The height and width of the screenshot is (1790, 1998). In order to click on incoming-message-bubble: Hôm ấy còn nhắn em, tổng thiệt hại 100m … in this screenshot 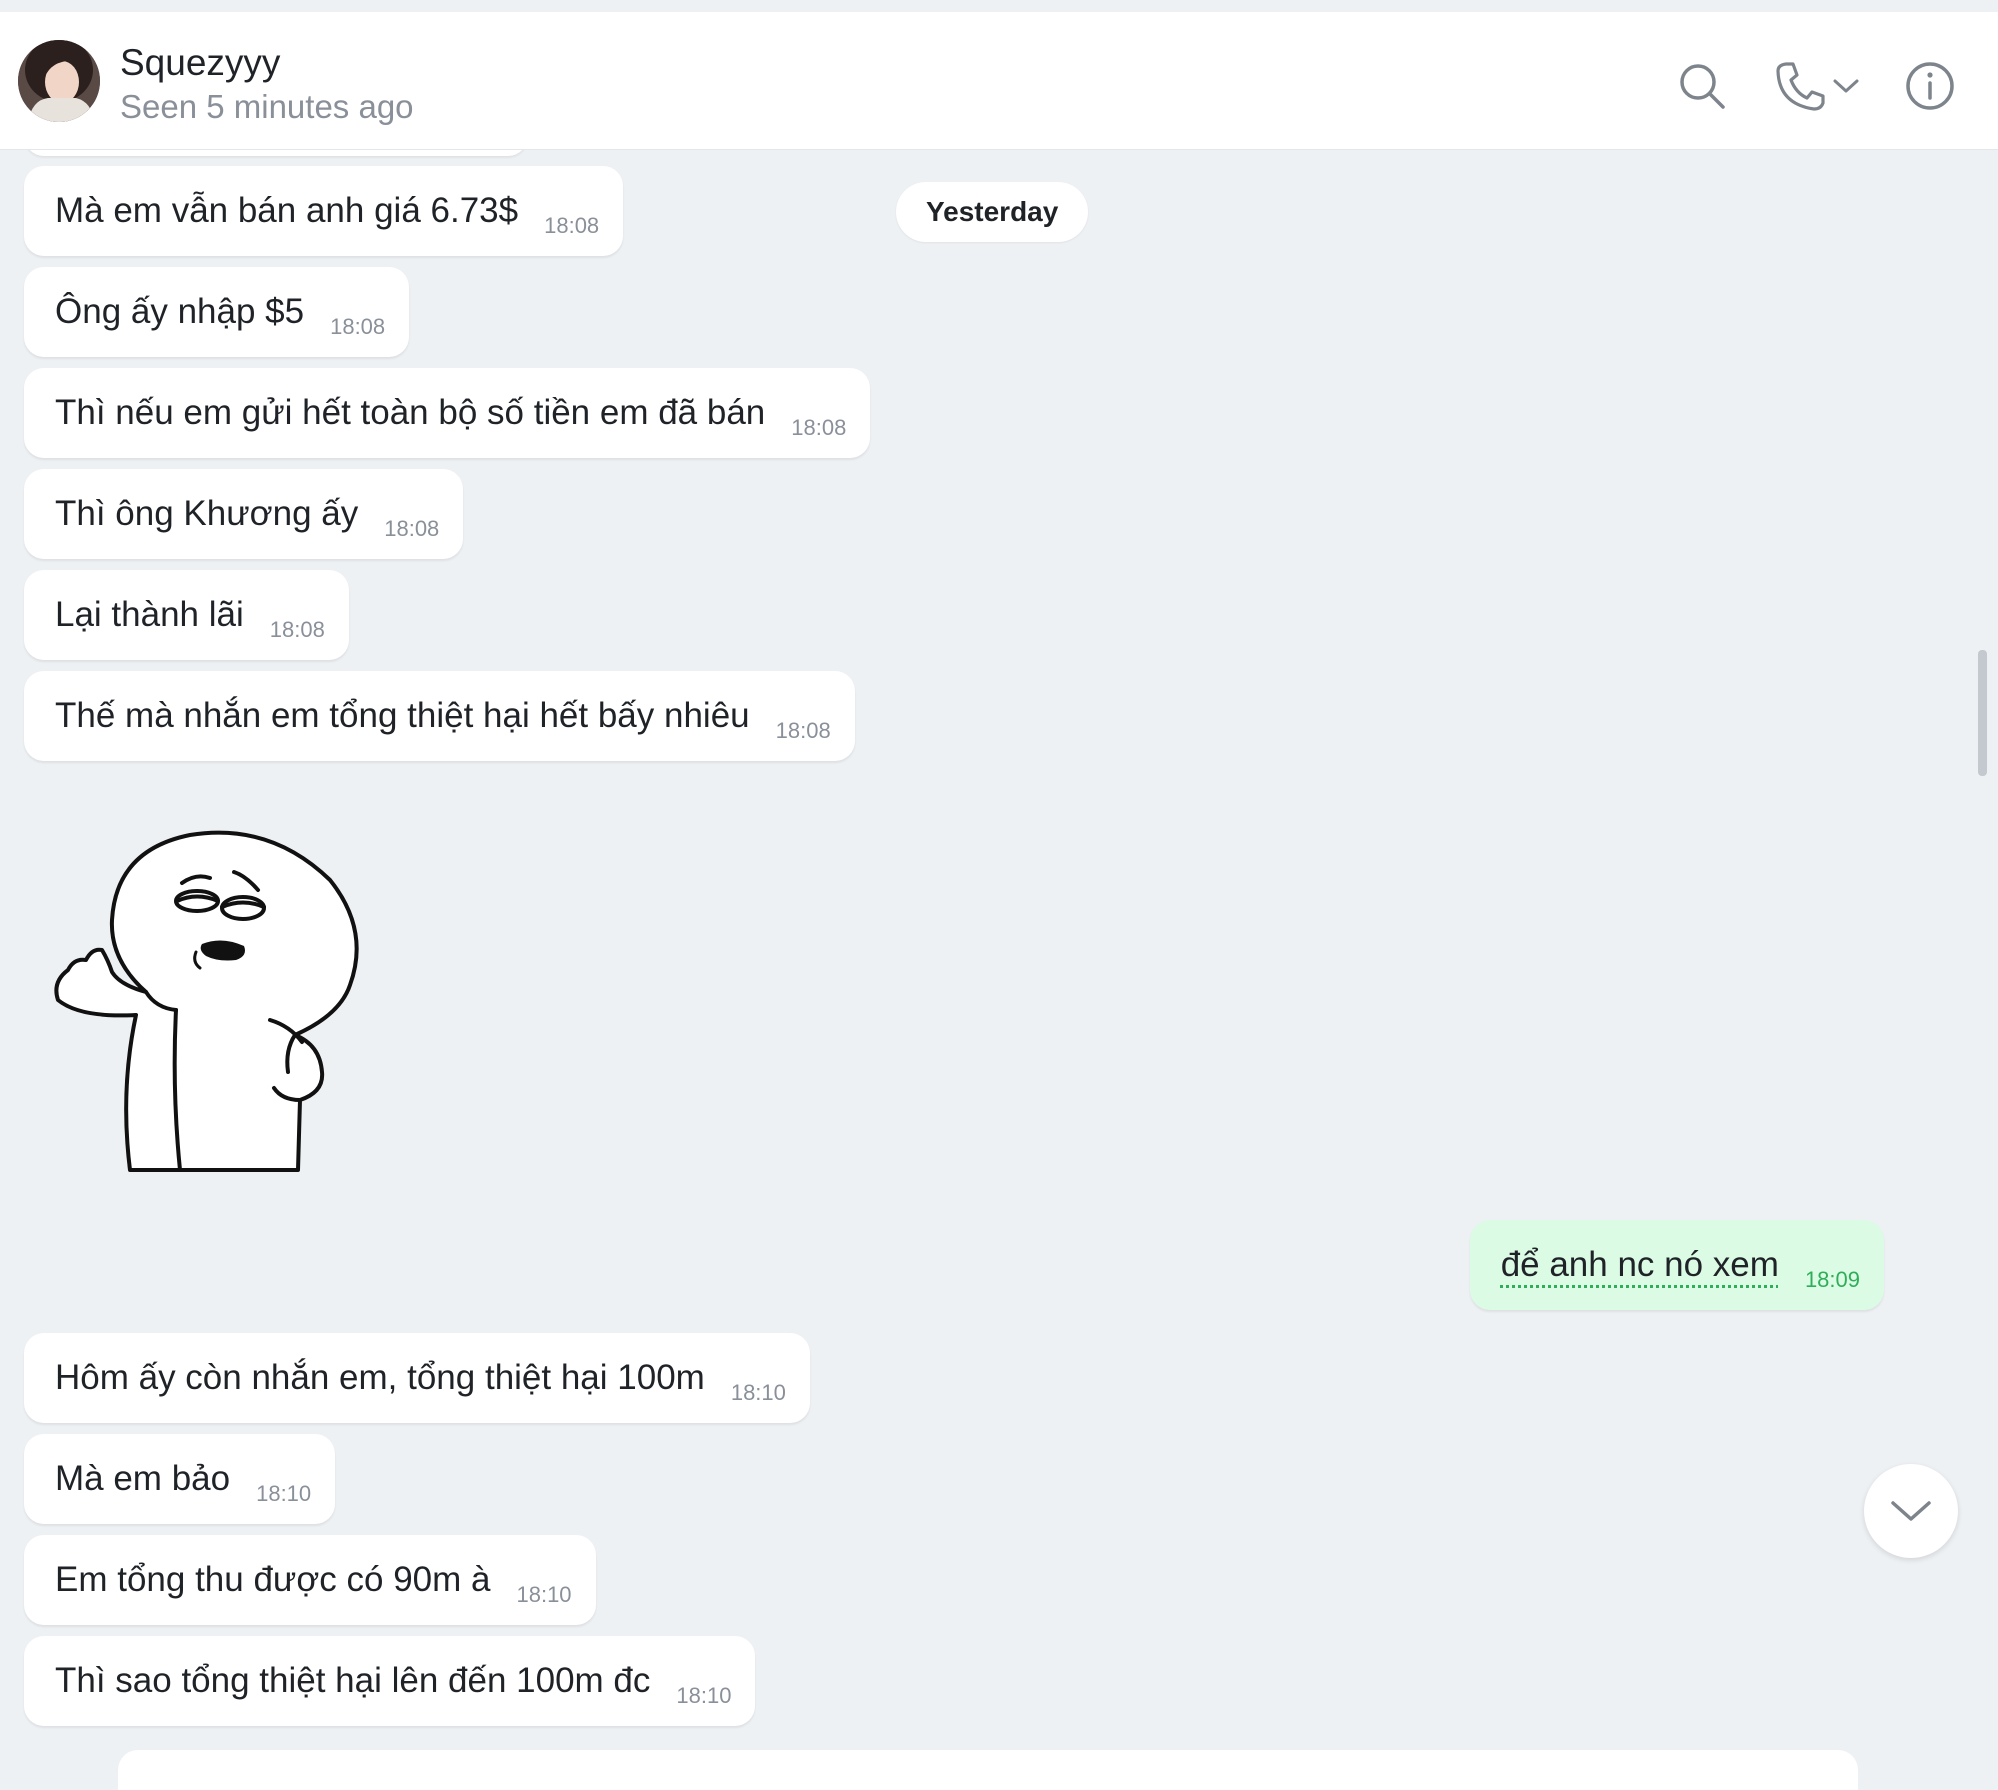, I will do `click(417, 1378)`.